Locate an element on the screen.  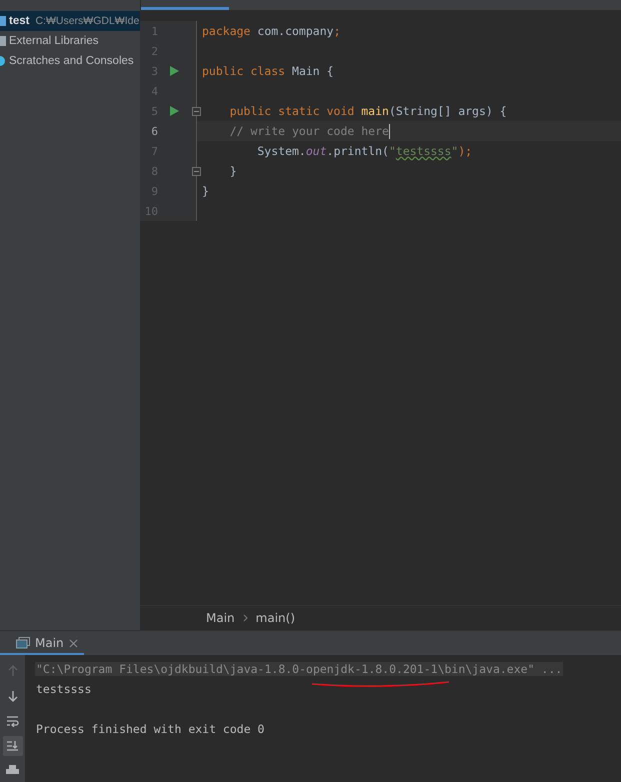
code-line: // write your code here is located at coordinates (309, 131).